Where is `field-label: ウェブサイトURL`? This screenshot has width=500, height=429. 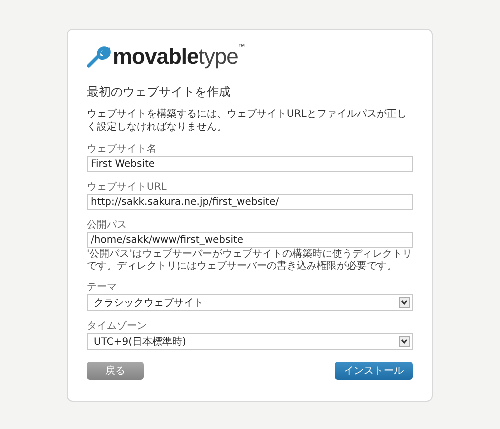 field-label: ウェブサイトURL is located at coordinates (127, 188).